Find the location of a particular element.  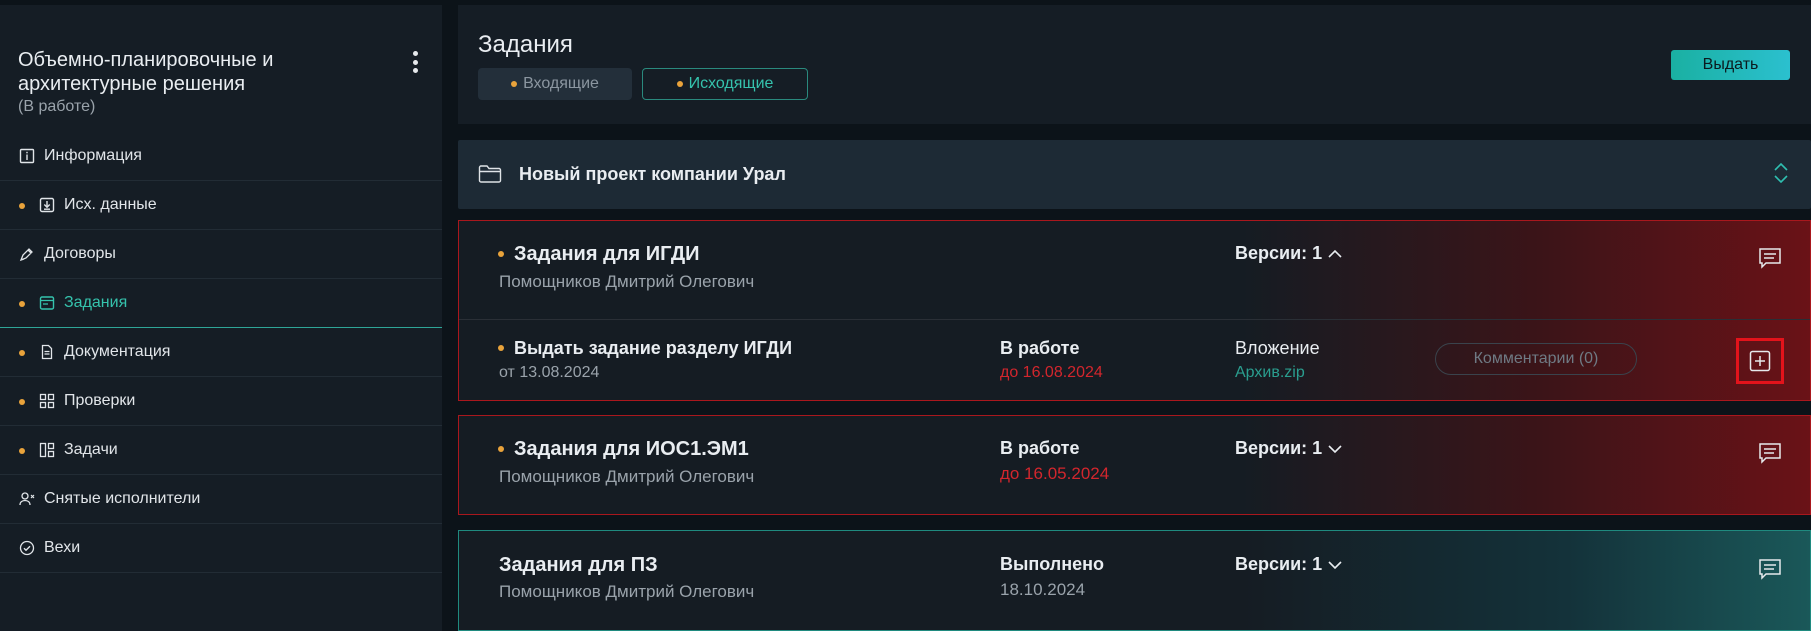

task-card-title: Задания для ПЗ is located at coordinates (578, 565).